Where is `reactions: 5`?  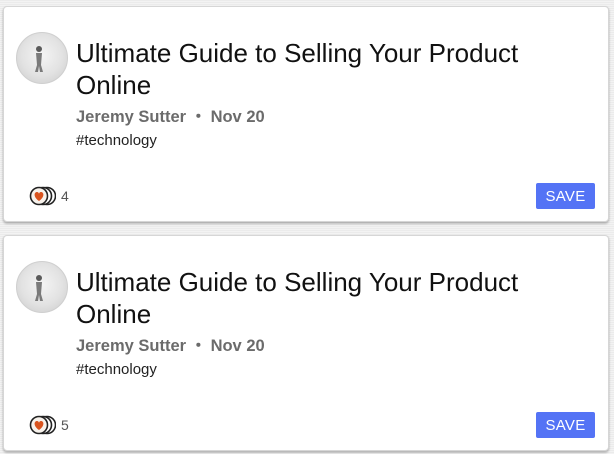
reactions: 5 is located at coordinates (48, 425).